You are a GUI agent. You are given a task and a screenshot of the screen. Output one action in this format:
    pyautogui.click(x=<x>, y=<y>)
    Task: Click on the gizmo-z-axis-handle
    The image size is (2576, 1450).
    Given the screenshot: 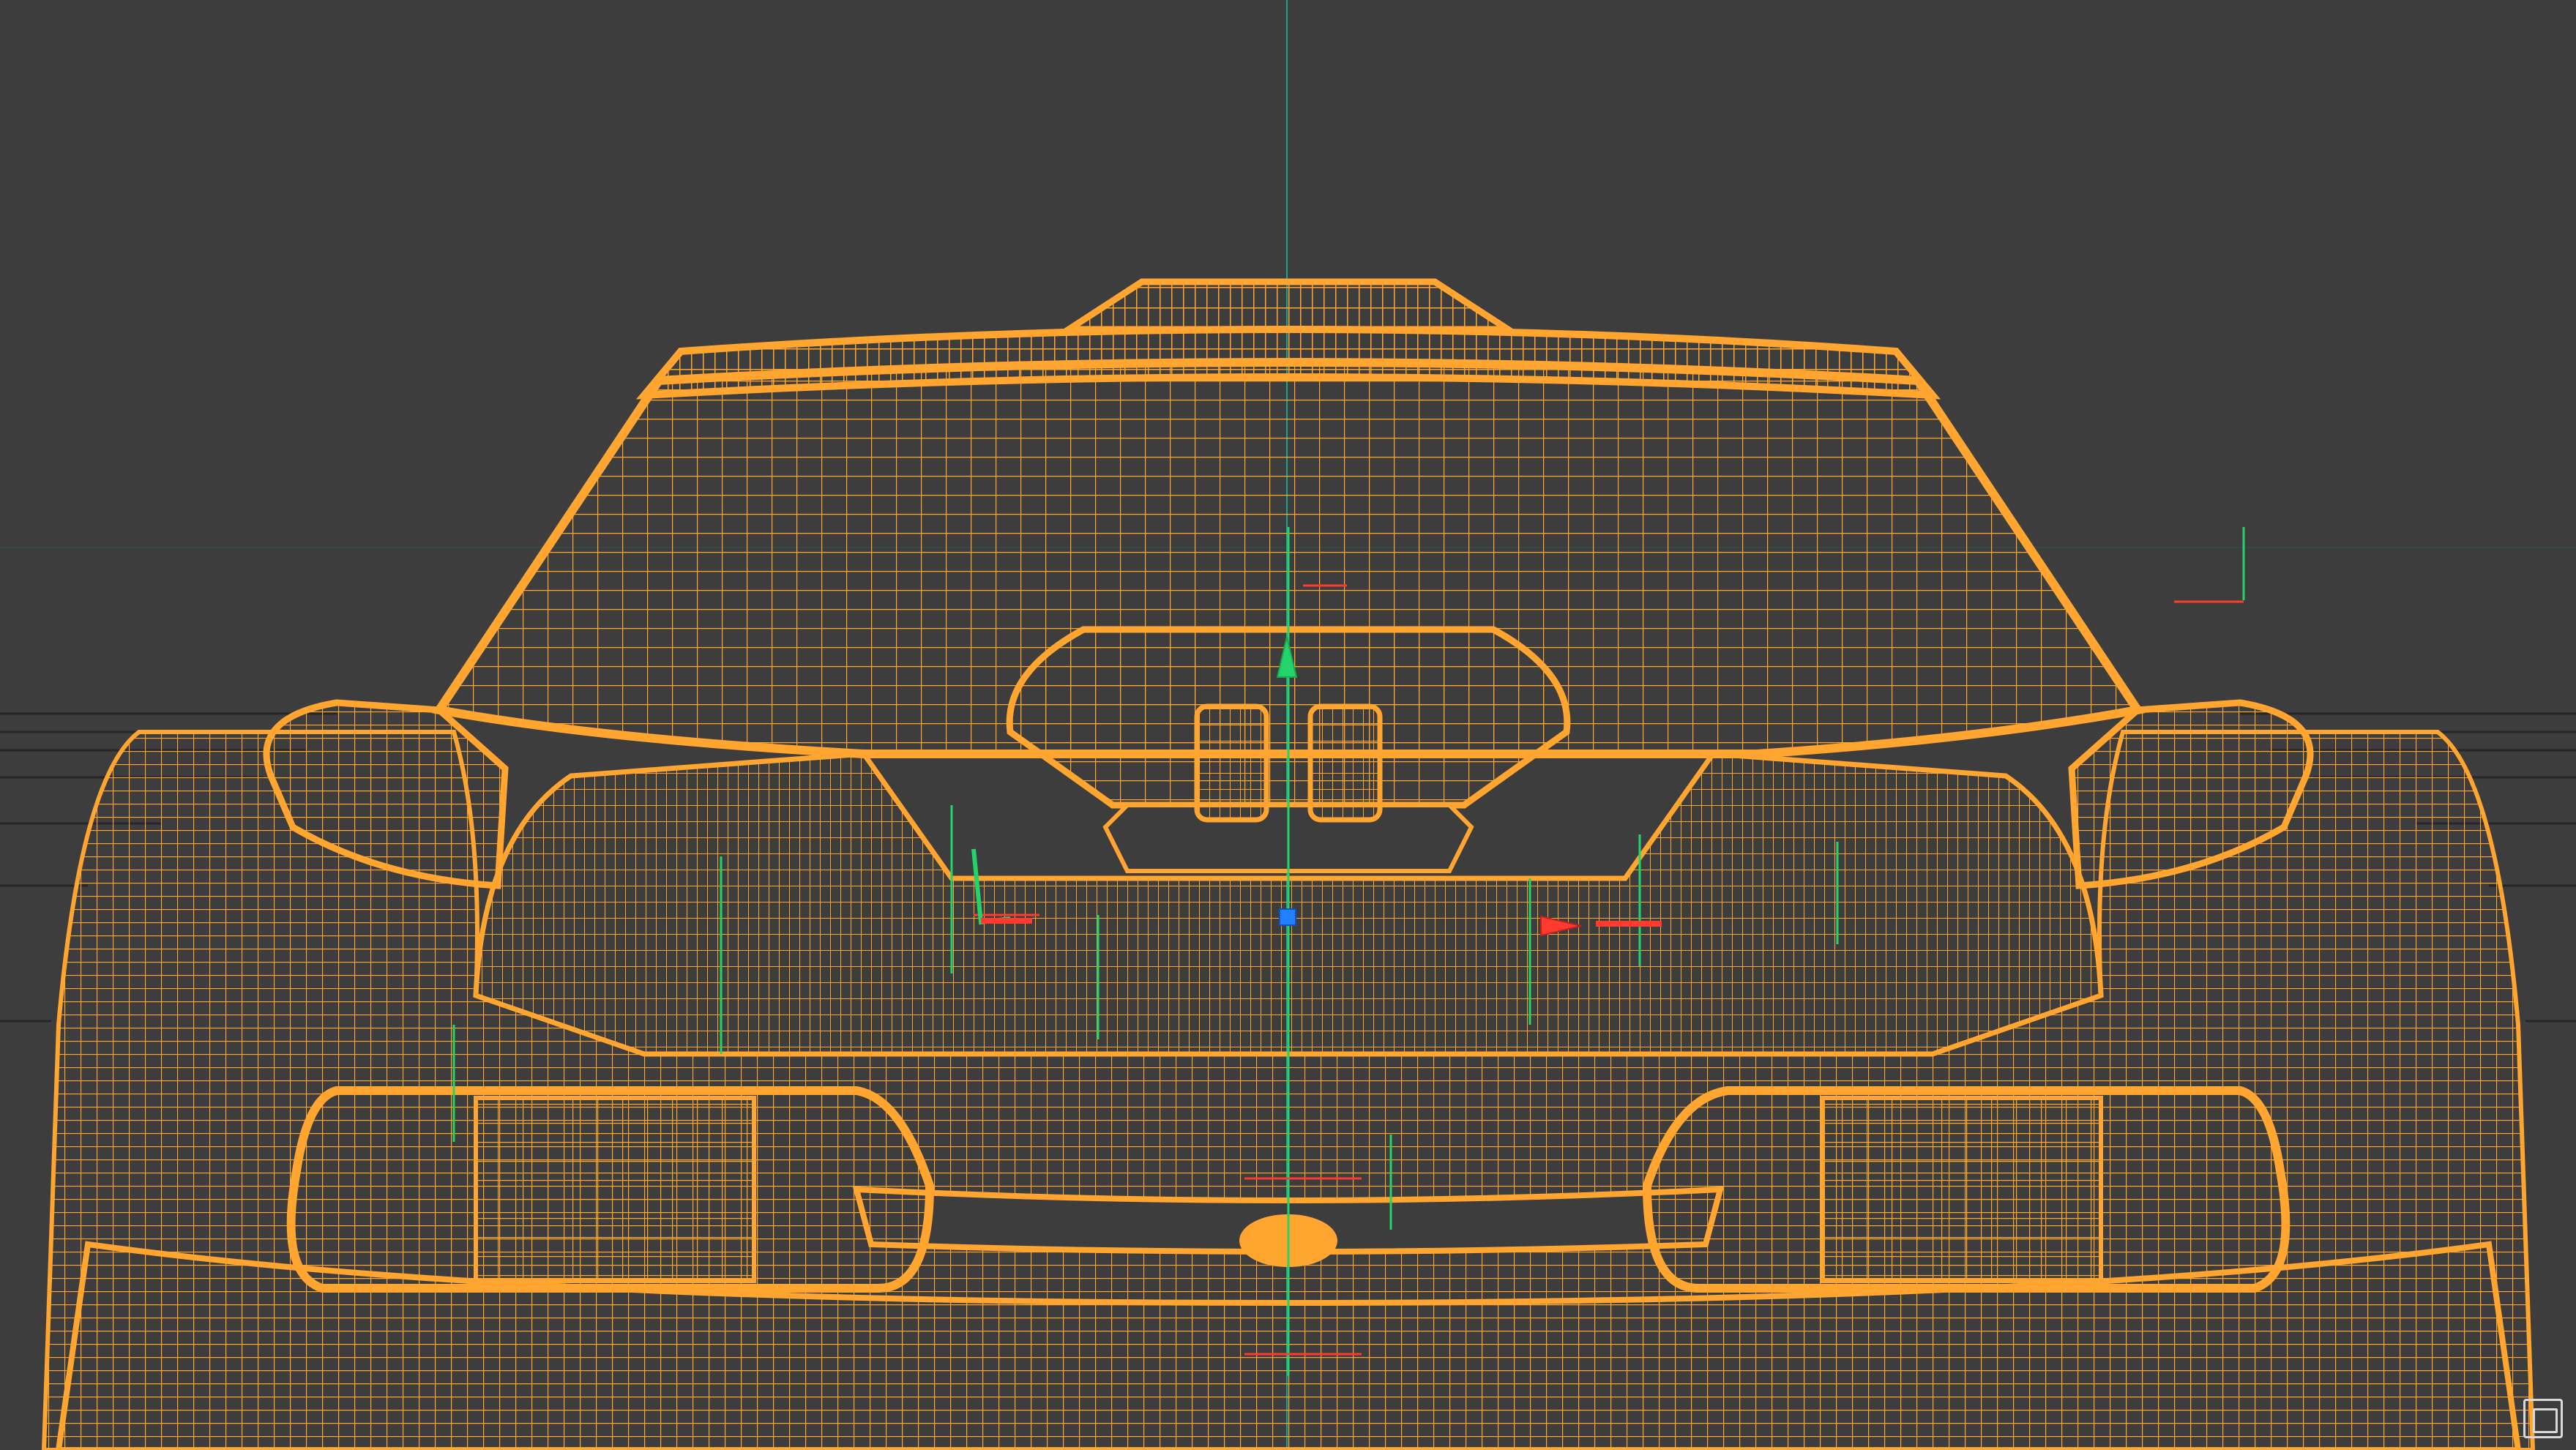 What is the action you would take?
    pyautogui.click(x=1287, y=917)
    